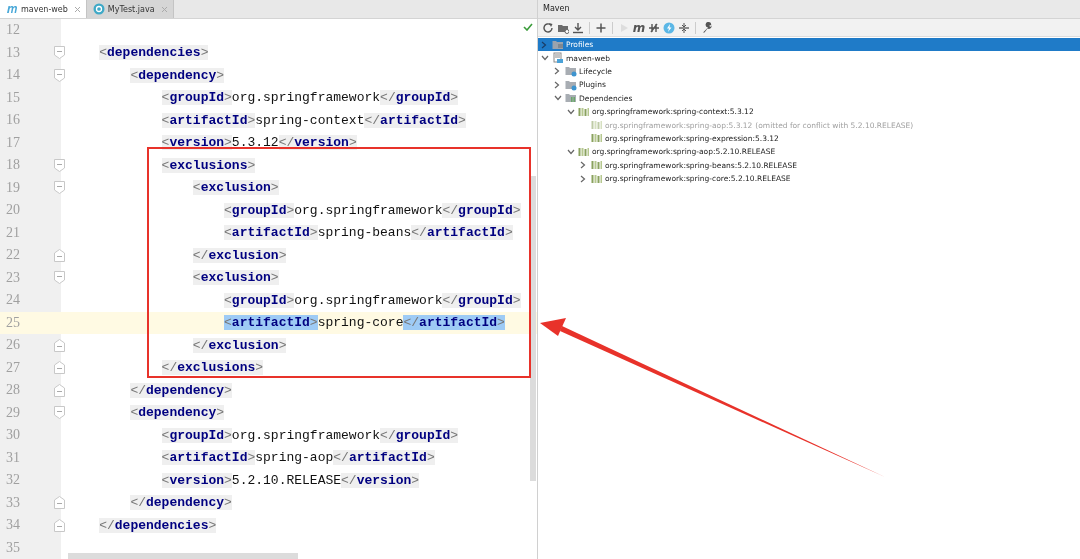  I want to click on check-icon, so click(528, 27).